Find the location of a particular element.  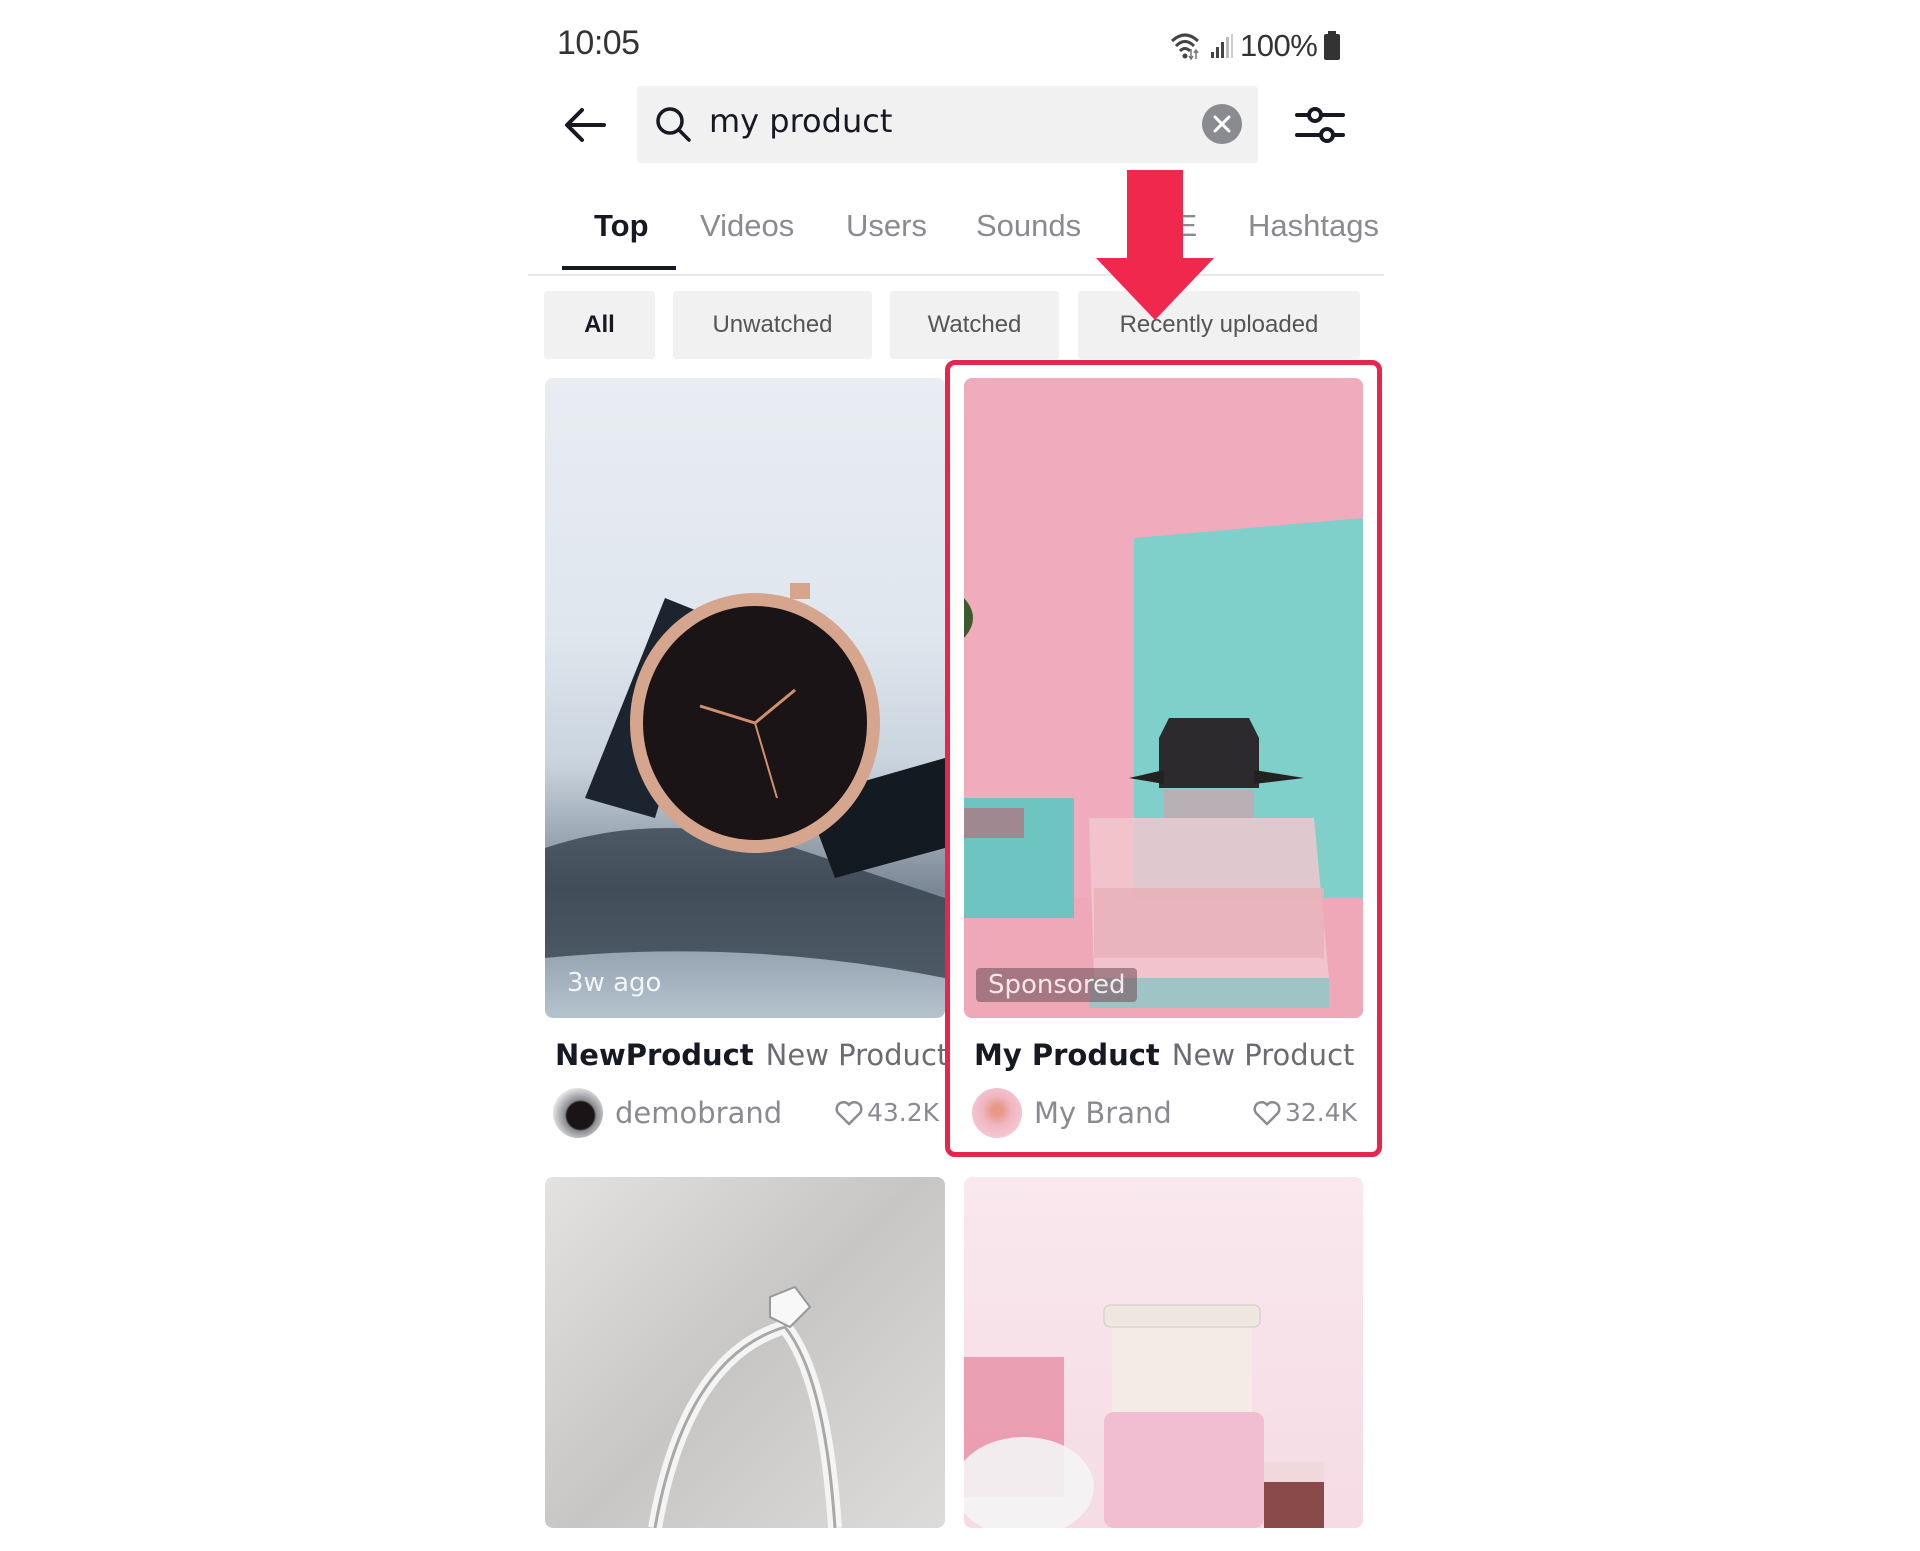

highlight-box is located at coordinates (1163, 758).